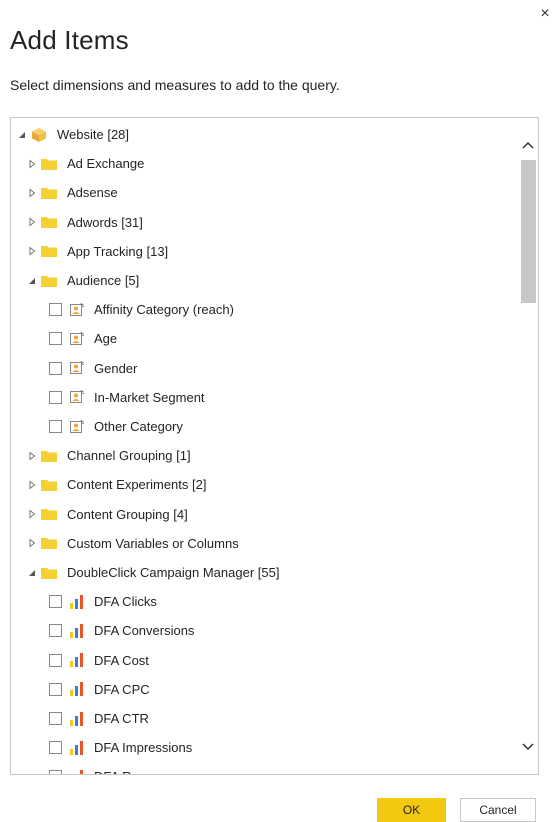 This screenshot has height=822, width=559. What do you see at coordinates (264, 192) in the screenshot?
I see `tree-folder: Adsense` at bounding box center [264, 192].